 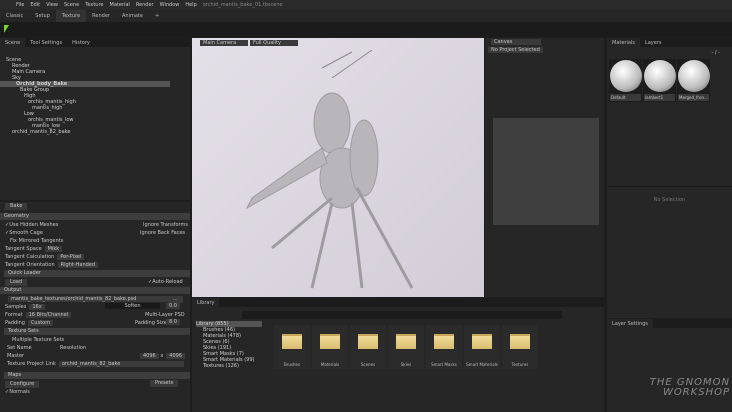 I want to click on menu-window: Window, so click(x=170, y=5).